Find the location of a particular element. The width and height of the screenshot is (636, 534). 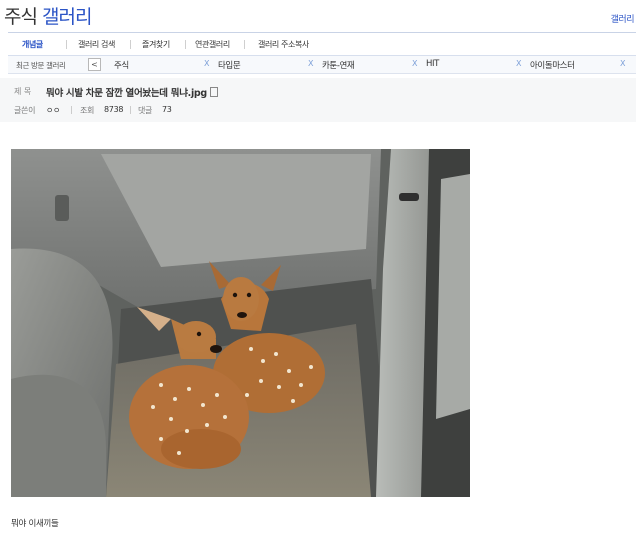

gallery-title: 주식 갤러리 is located at coordinates (48, 15).